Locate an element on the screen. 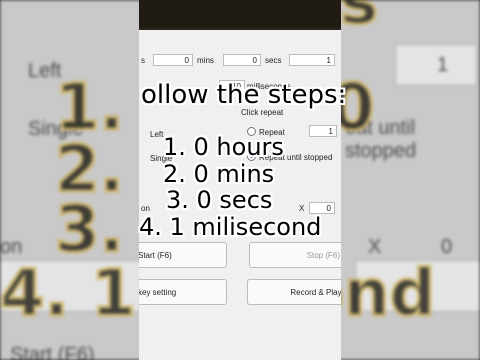 This screenshot has width=480, height=360. overlay-header: ollow the steps: is located at coordinates (244, 95).